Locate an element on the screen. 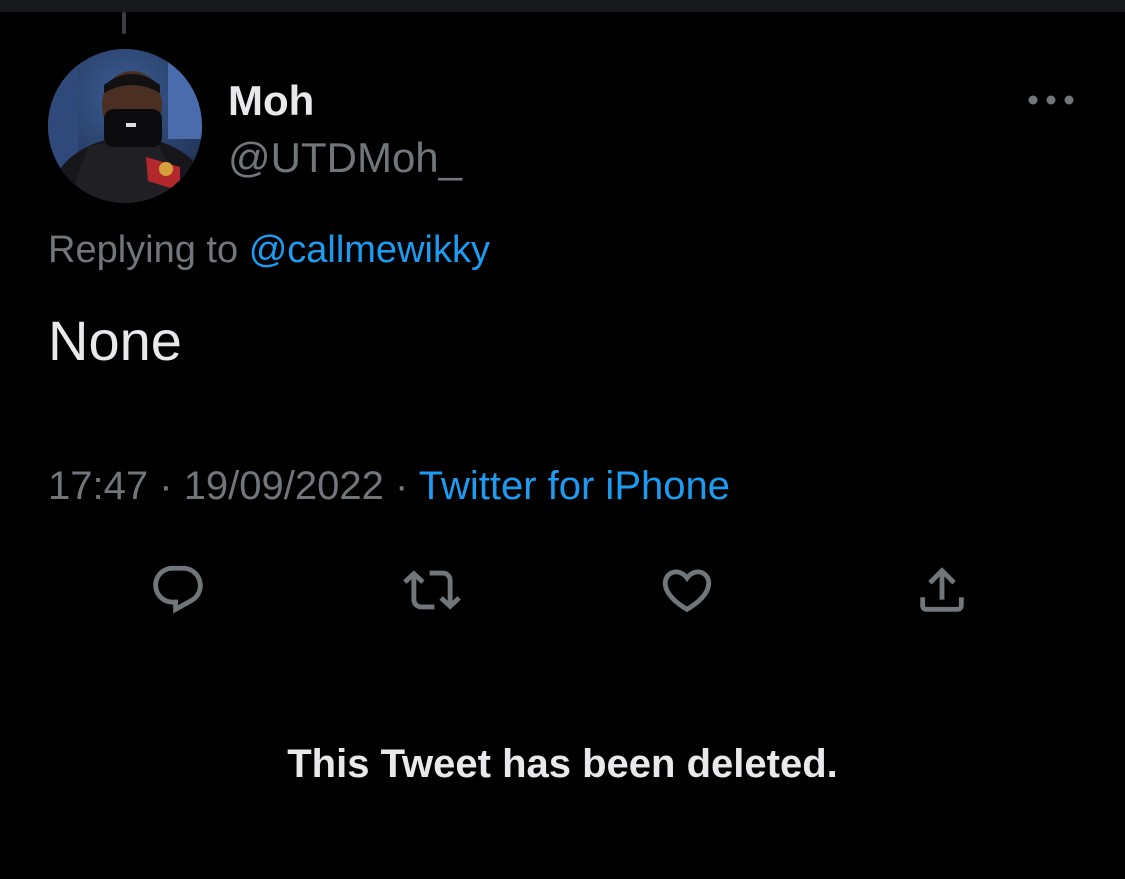  heart-icon is located at coordinates (687, 591).